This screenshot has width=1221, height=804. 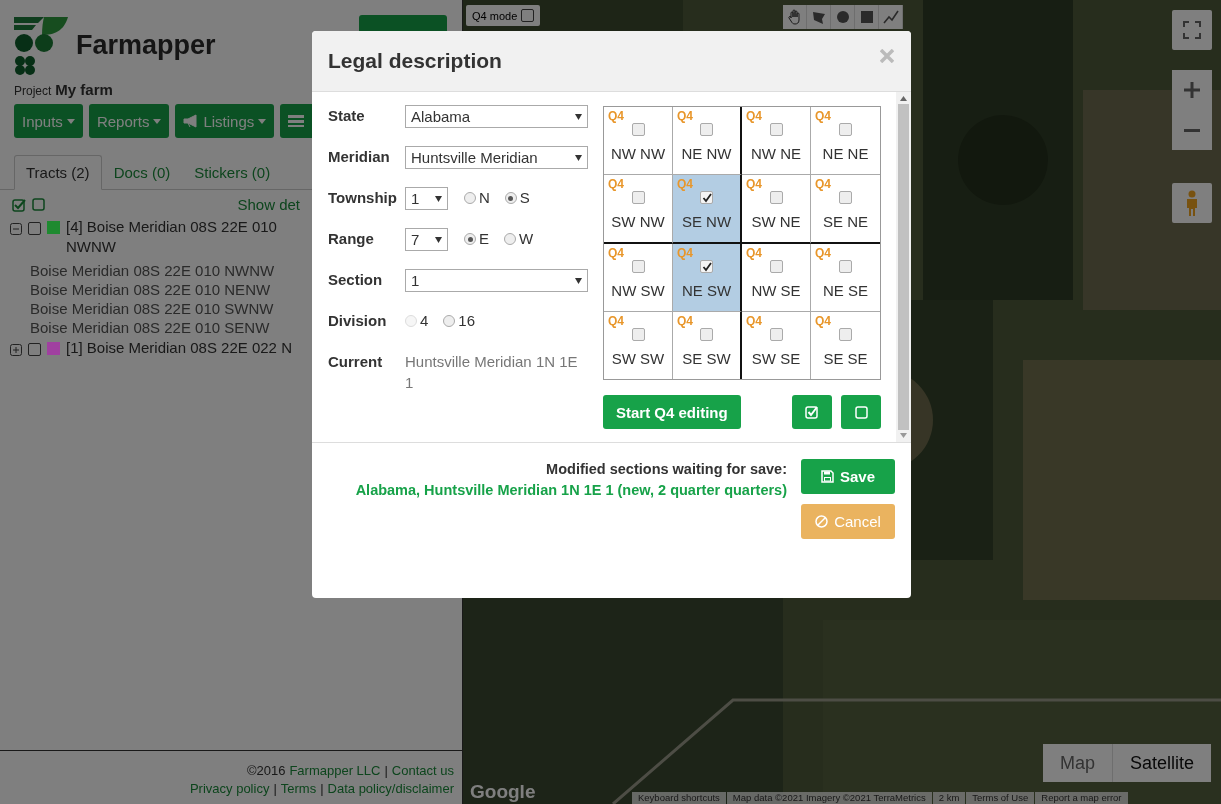 I want to click on select-field: Huntsville Meridian, so click(x=496, y=157).